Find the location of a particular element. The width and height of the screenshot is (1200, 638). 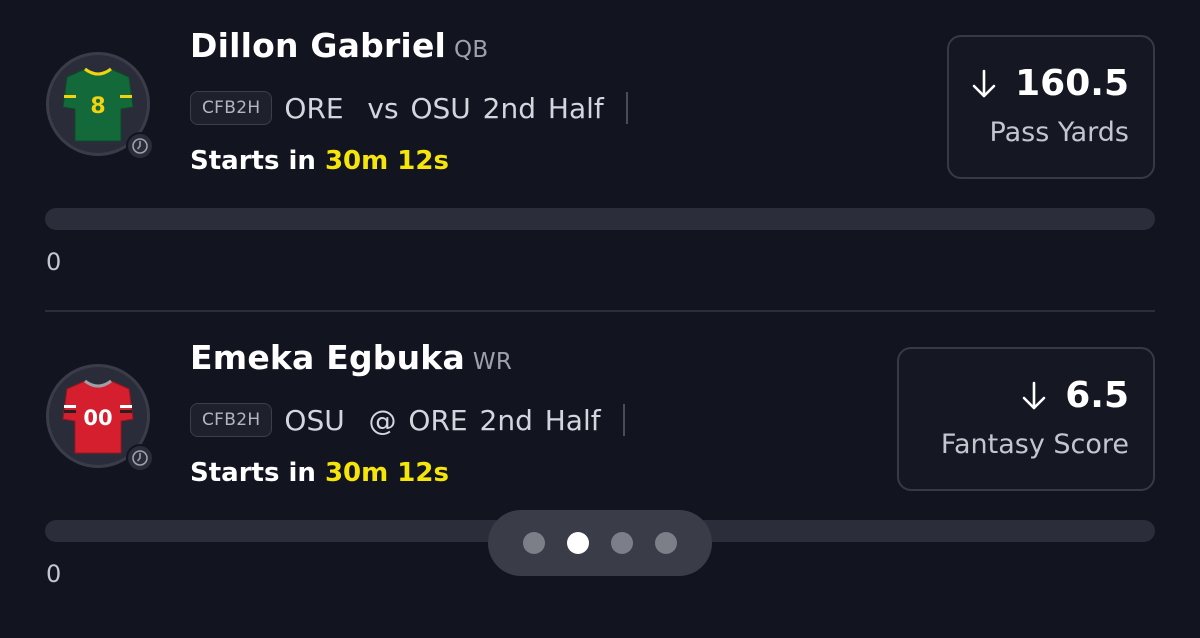

jersey-number: 8 is located at coordinates (97, 106).